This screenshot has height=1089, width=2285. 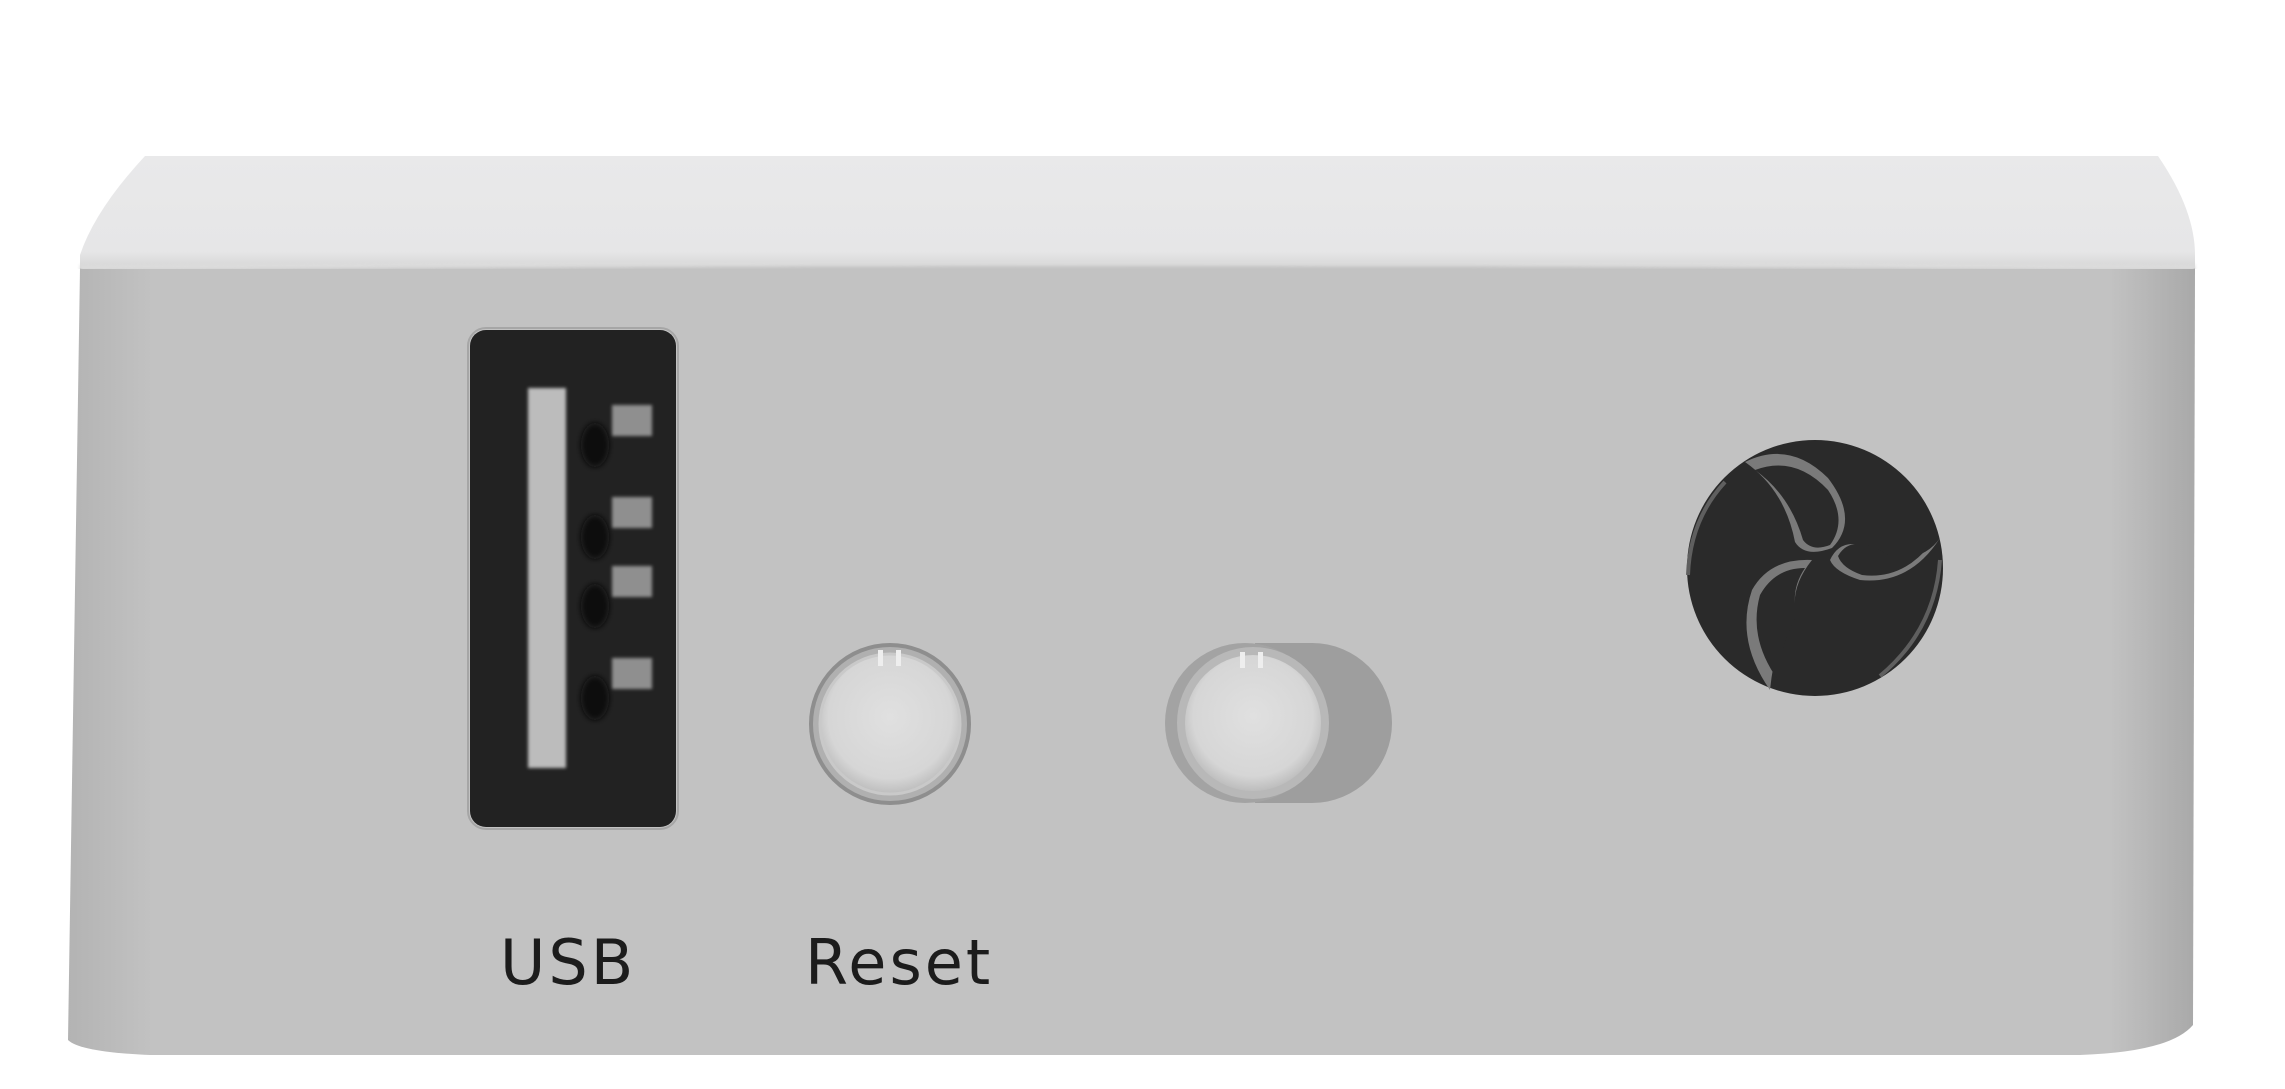 I want to click on fan-icon, so click(x=1814, y=568).